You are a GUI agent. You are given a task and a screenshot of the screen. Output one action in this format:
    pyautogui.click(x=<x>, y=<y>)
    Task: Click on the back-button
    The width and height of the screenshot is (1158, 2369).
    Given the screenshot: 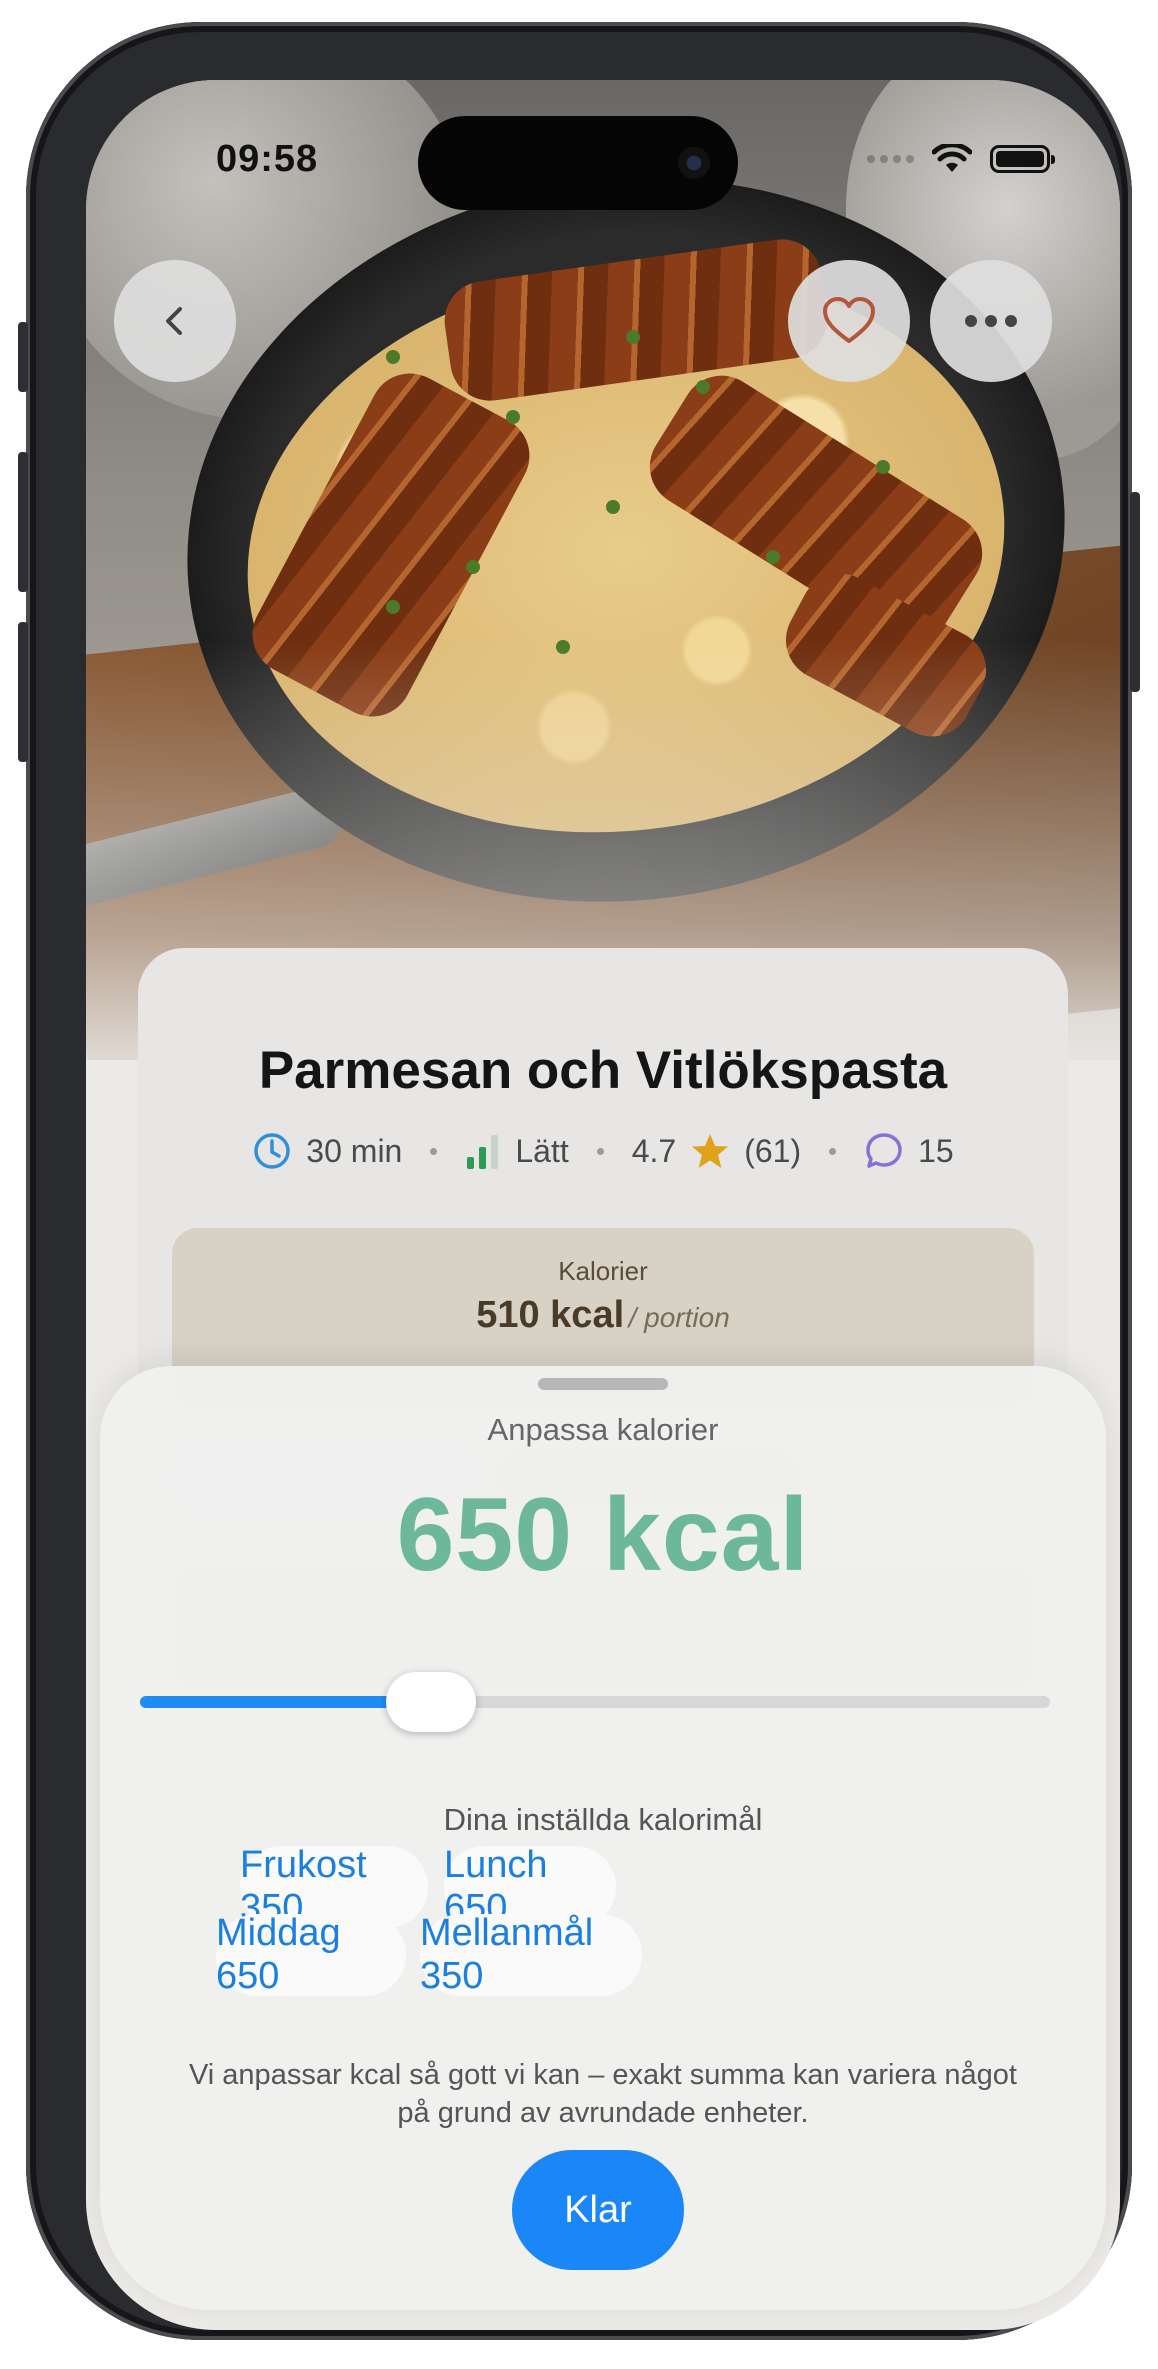 What is the action you would take?
    pyautogui.click(x=175, y=321)
    